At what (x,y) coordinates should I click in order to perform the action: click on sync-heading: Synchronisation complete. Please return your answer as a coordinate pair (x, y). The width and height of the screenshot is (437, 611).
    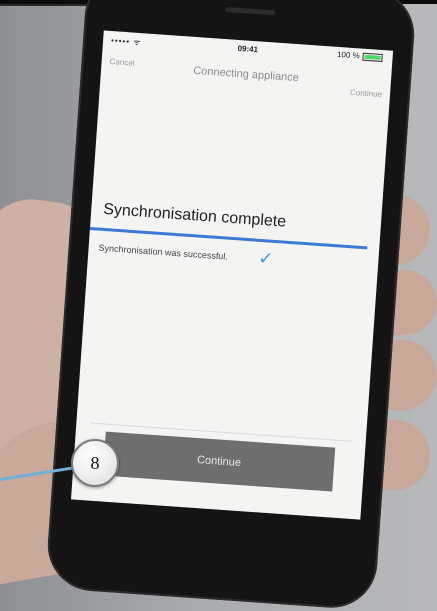
    Looking at the image, I should click on (194, 215).